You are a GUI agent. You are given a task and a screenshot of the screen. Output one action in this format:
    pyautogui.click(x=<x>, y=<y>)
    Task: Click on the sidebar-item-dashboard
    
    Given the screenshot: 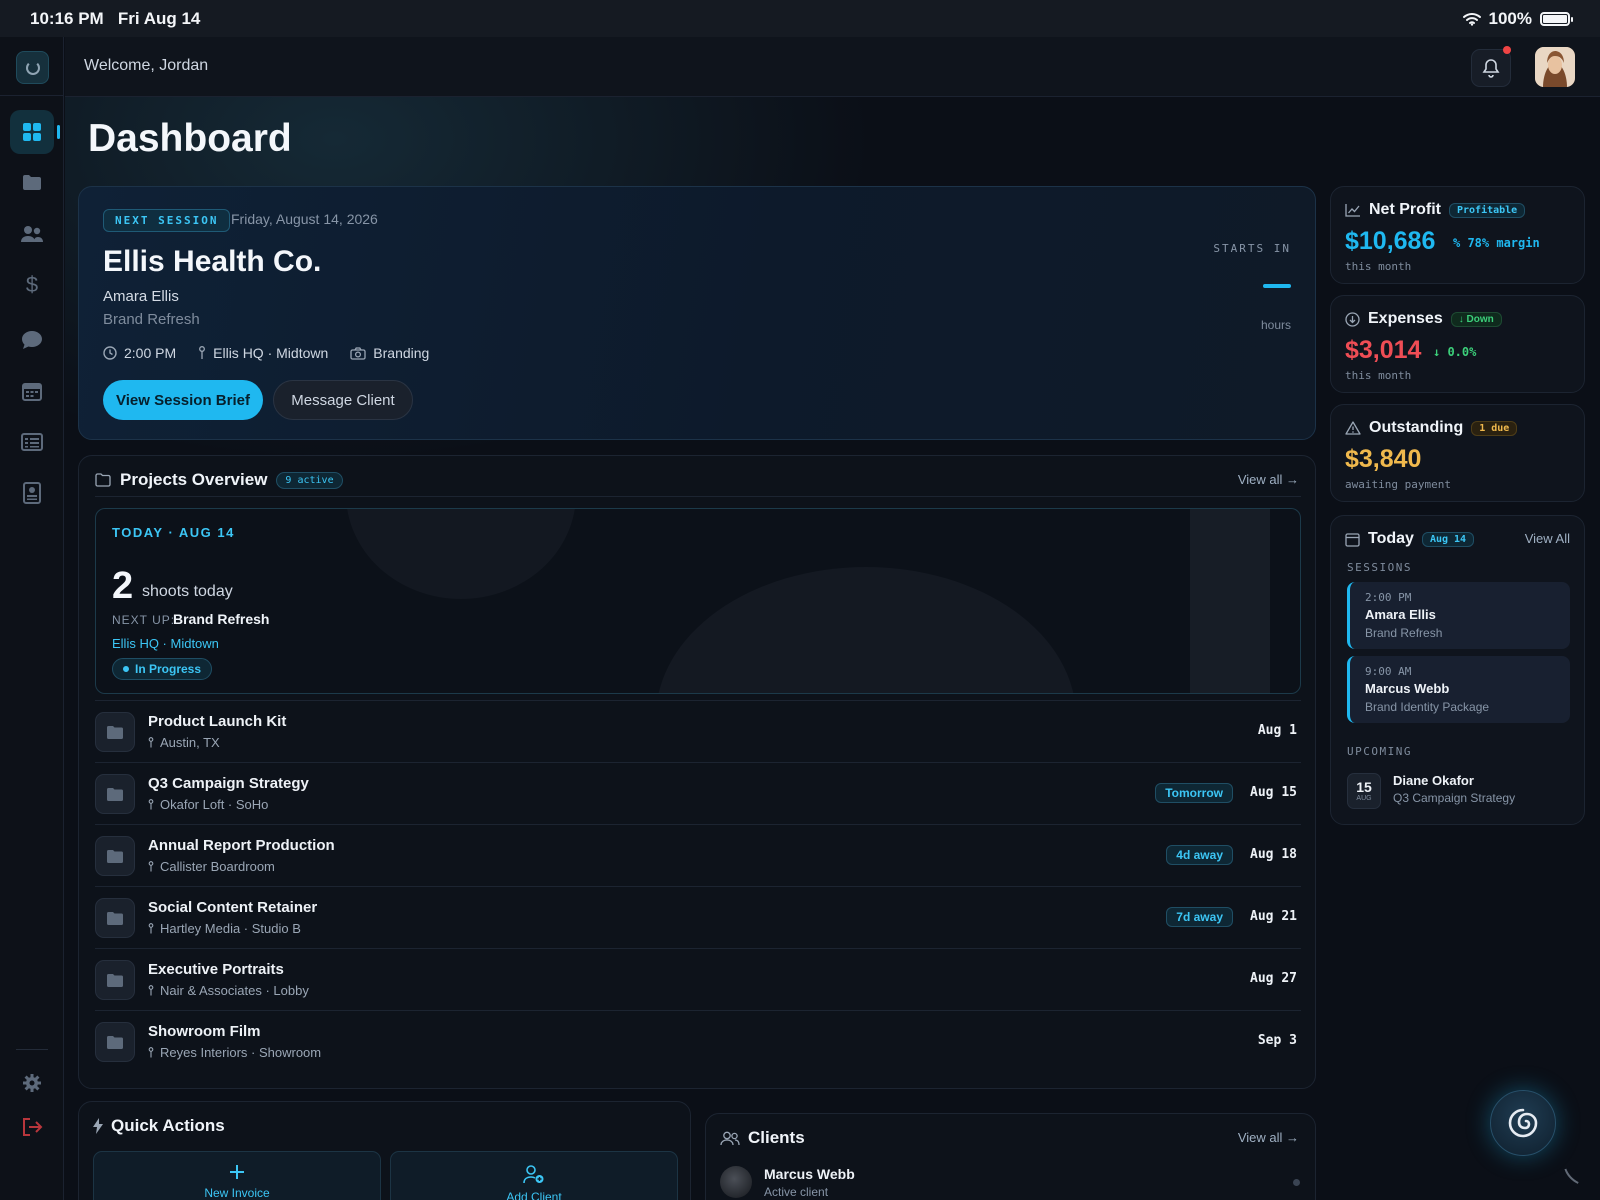 What is the action you would take?
    pyautogui.click(x=32, y=132)
    